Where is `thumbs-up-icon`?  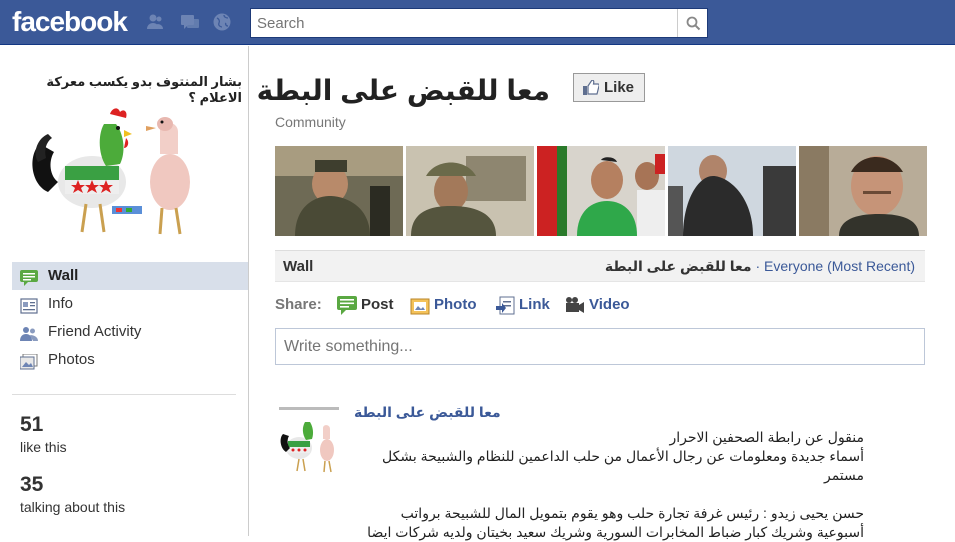
thumbs-up-icon is located at coordinates (591, 87).